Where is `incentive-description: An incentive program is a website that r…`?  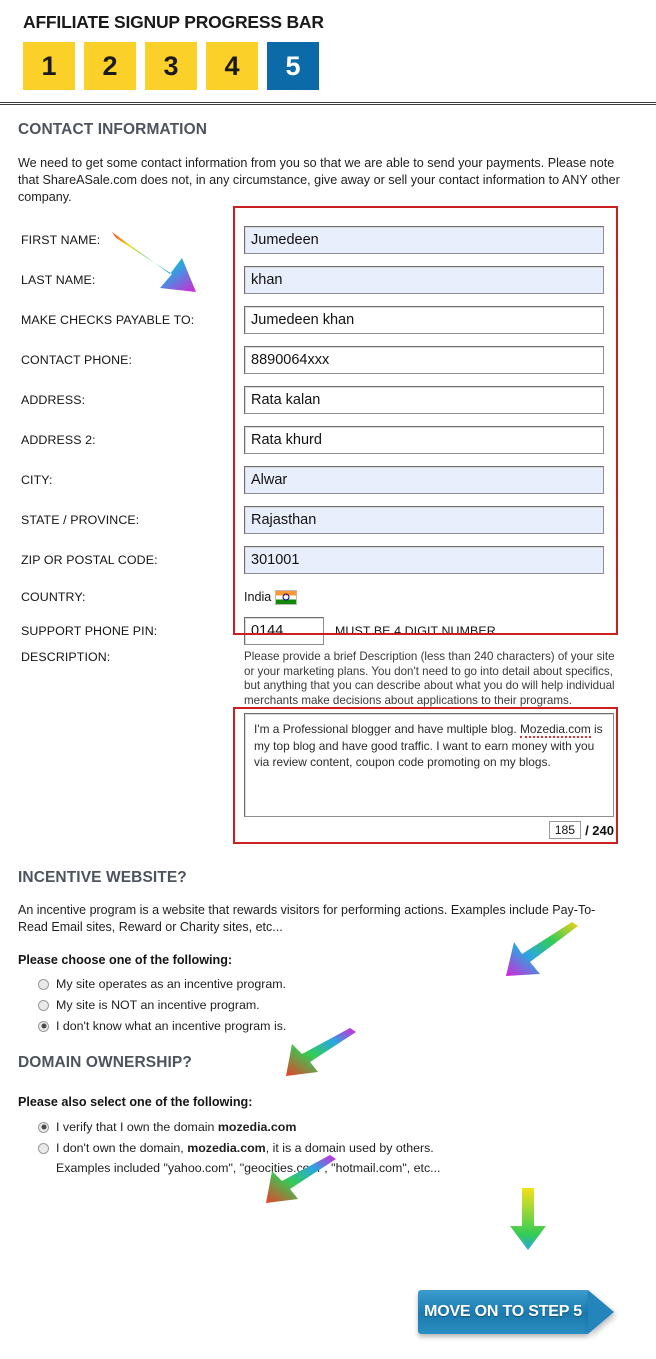 incentive-description: An incentive program is a website that r… is located at coordinates (307, 919).